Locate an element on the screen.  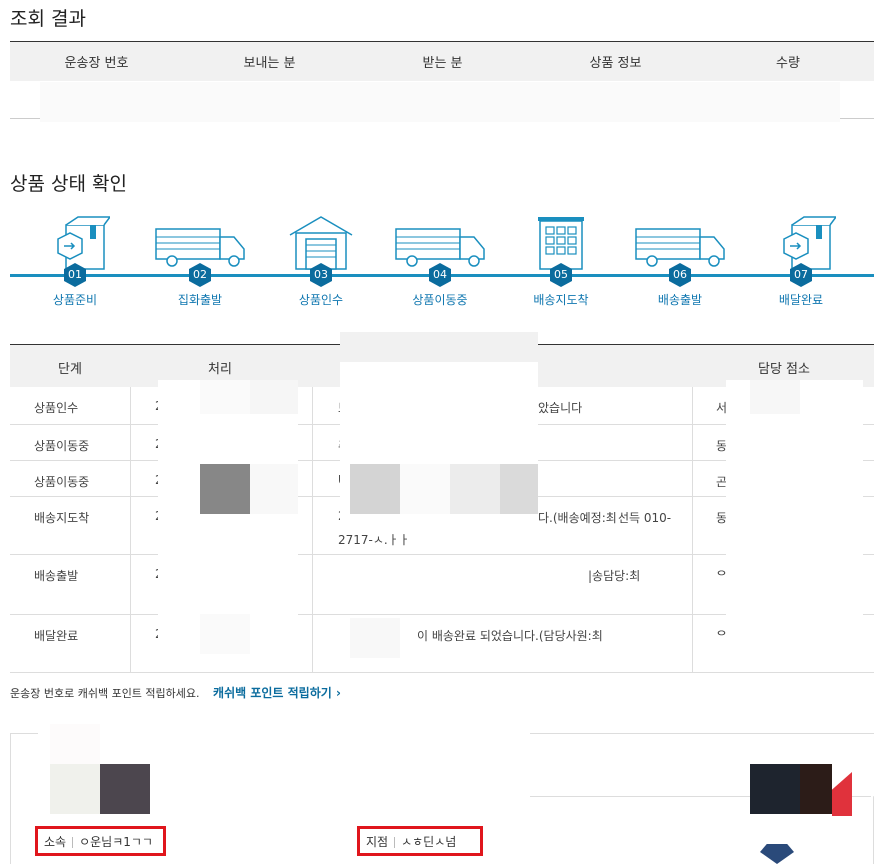
cashback-link: 캐쉬백 포인트 적립하기 › is located at coordinates (277, 693).